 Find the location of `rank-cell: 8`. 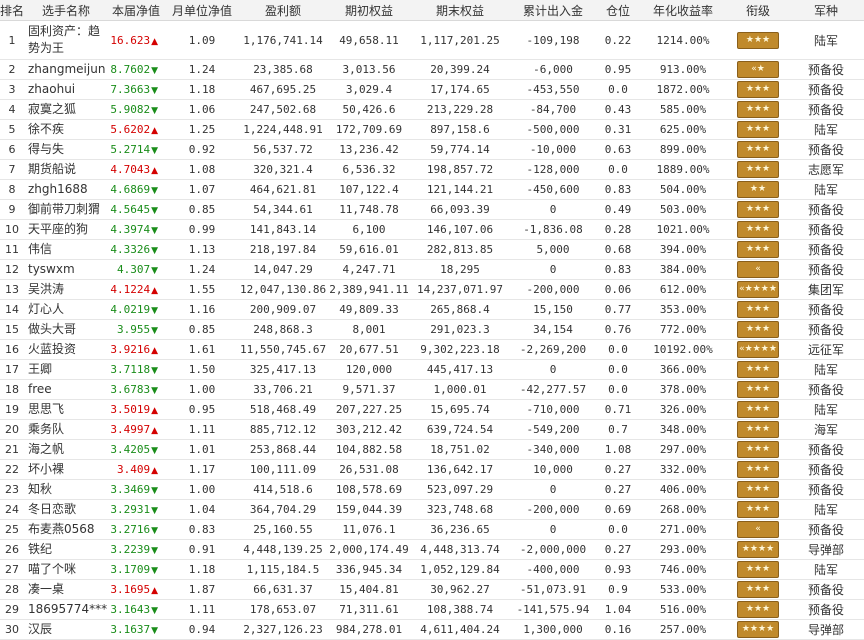

rank-cell: 8 is located at coordinates (12, 189).